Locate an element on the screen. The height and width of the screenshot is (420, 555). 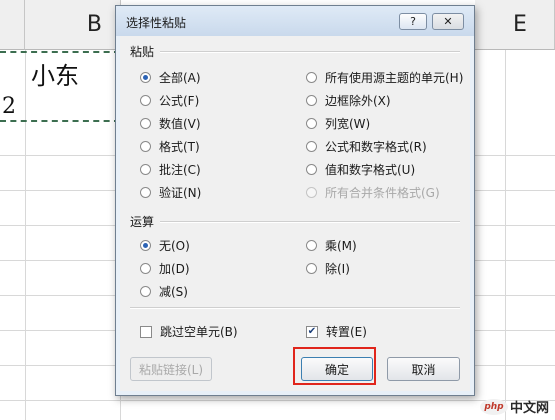
radio-label: 格式(T) is located at coordinates (179, 147).